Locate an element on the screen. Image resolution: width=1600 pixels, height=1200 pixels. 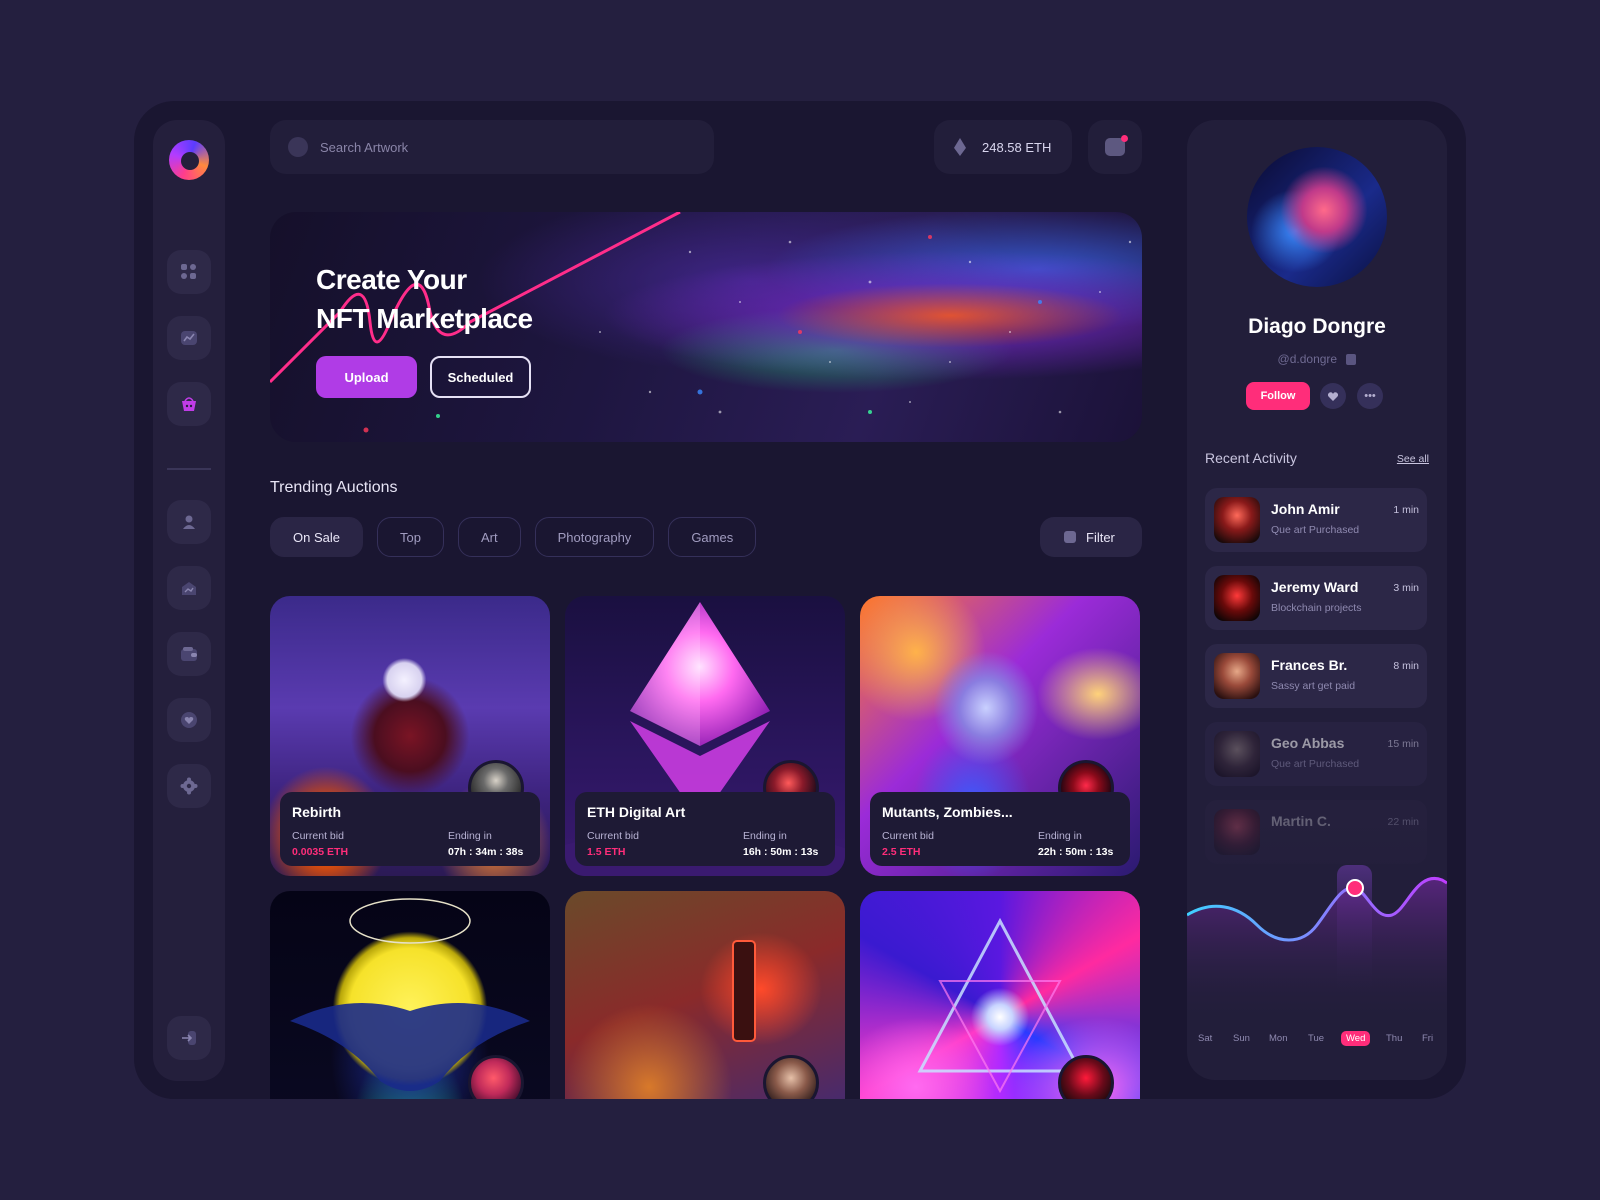
day-axis: Sat Sun Mon Tue Wed Thu Fri is located at coordinates (1317, 1042).